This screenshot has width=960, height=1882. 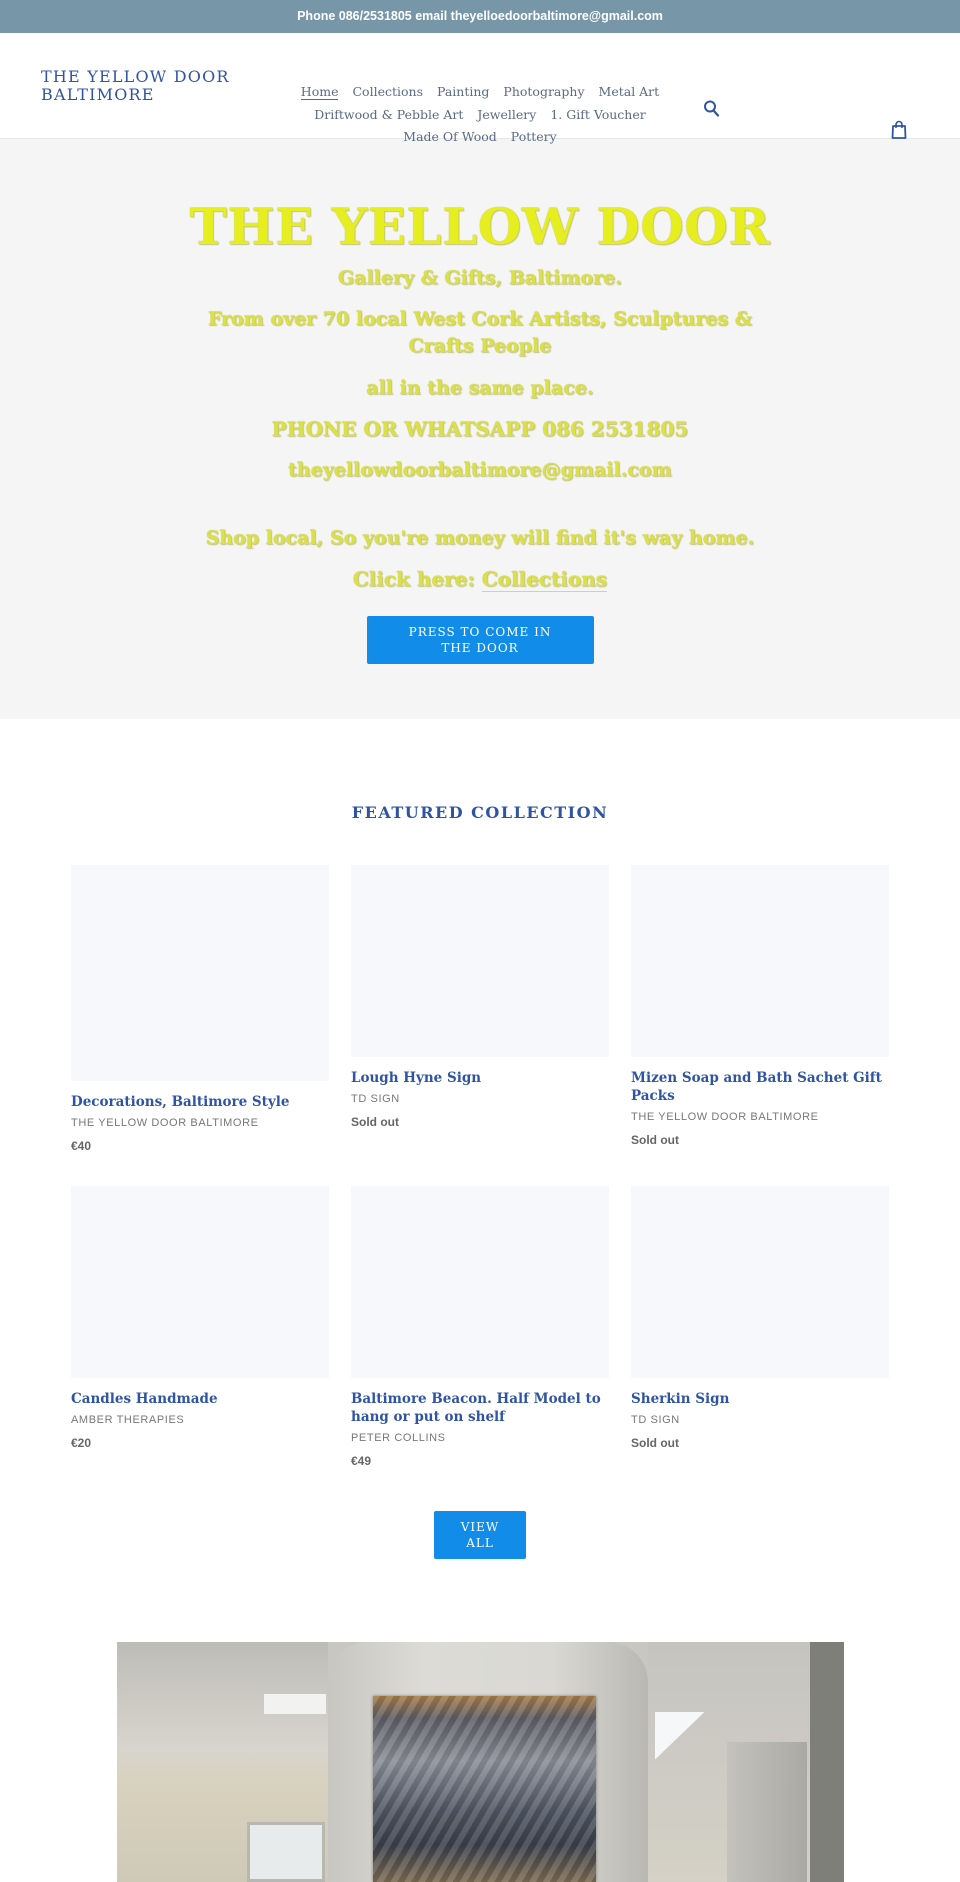 I want to click on shopping-bag-icon, so click(x=899, y=129).